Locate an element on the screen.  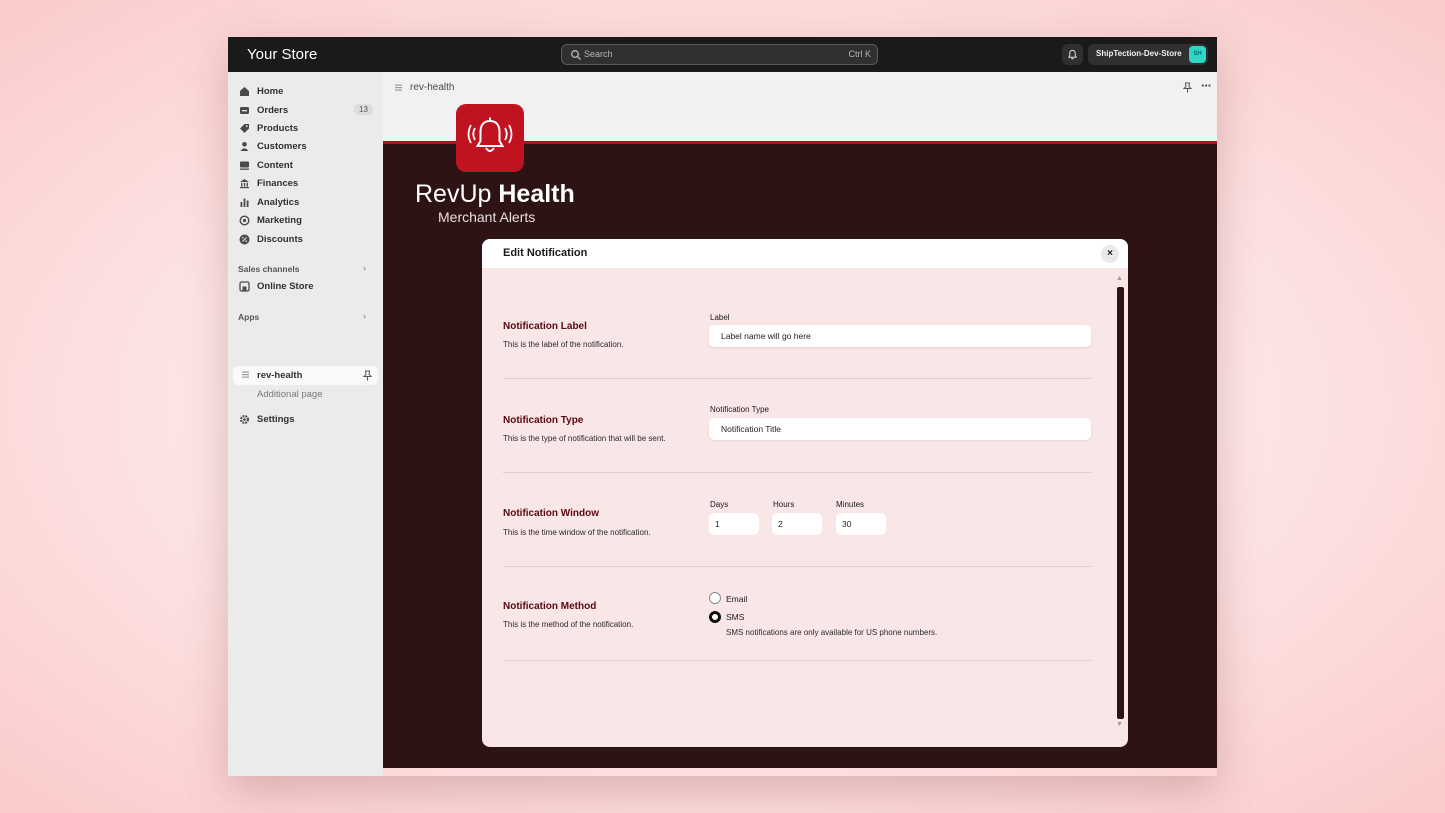
tag-icon is located at coordinates (244, 128).